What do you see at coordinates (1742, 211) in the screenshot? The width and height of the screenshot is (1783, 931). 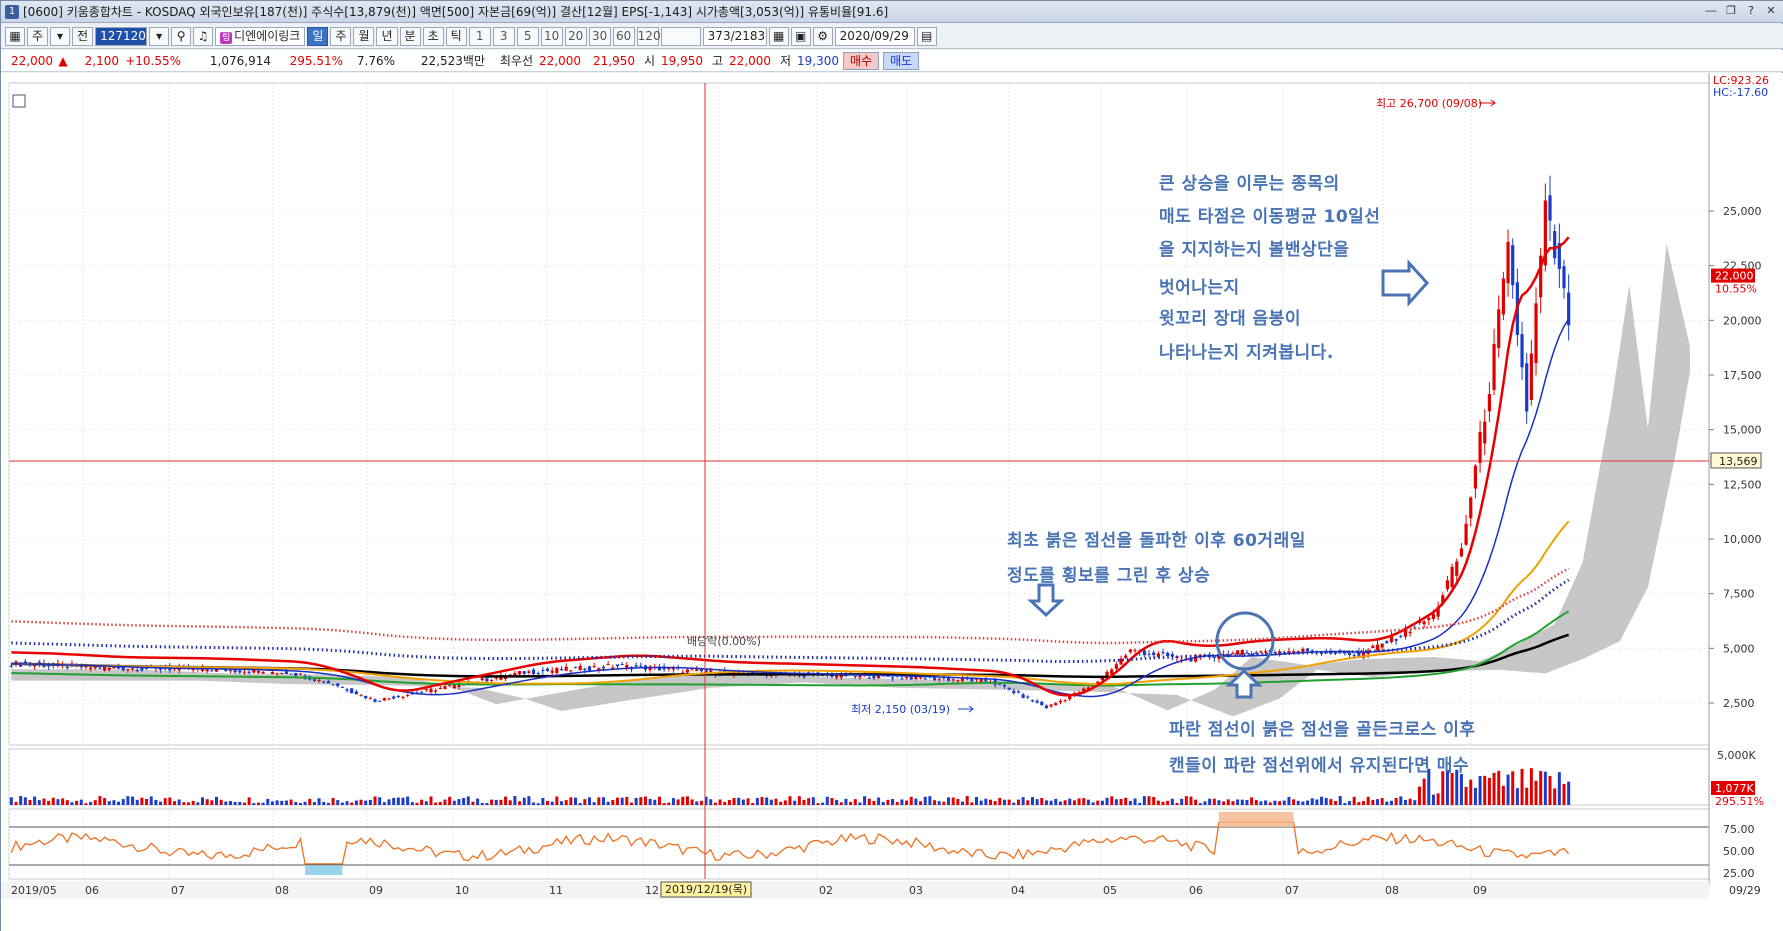 I see `price-tick-label: 25,000` at bounding box center [1742, 211].